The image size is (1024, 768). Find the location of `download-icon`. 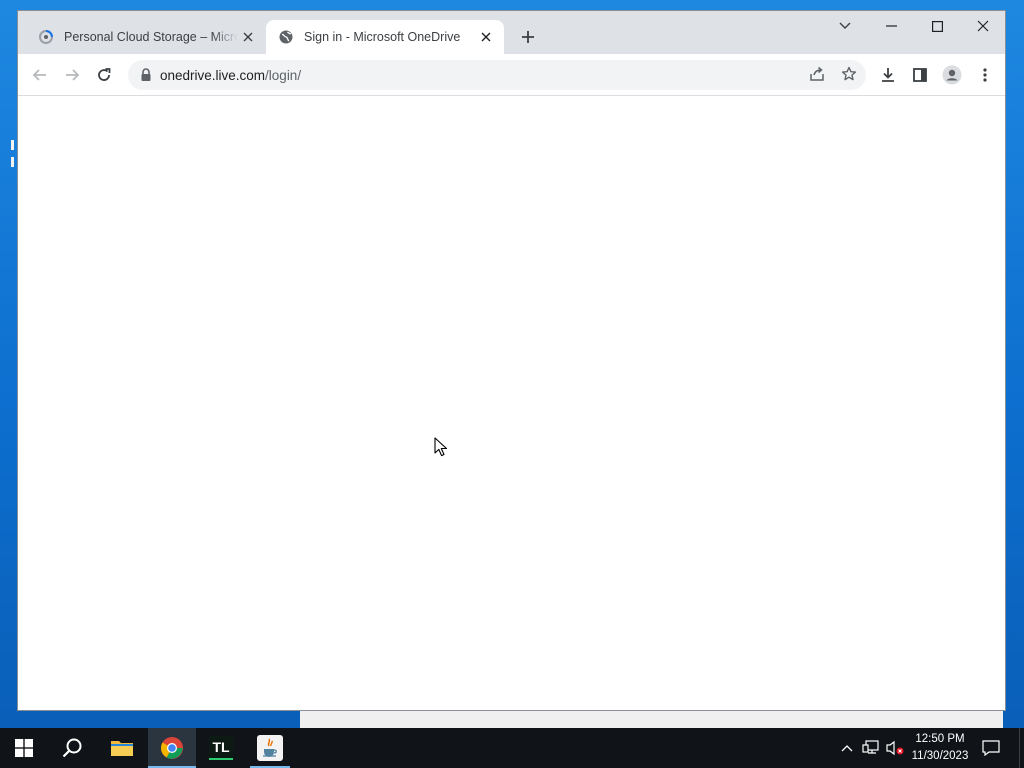

download-icon is located at coordinates (888, 75).